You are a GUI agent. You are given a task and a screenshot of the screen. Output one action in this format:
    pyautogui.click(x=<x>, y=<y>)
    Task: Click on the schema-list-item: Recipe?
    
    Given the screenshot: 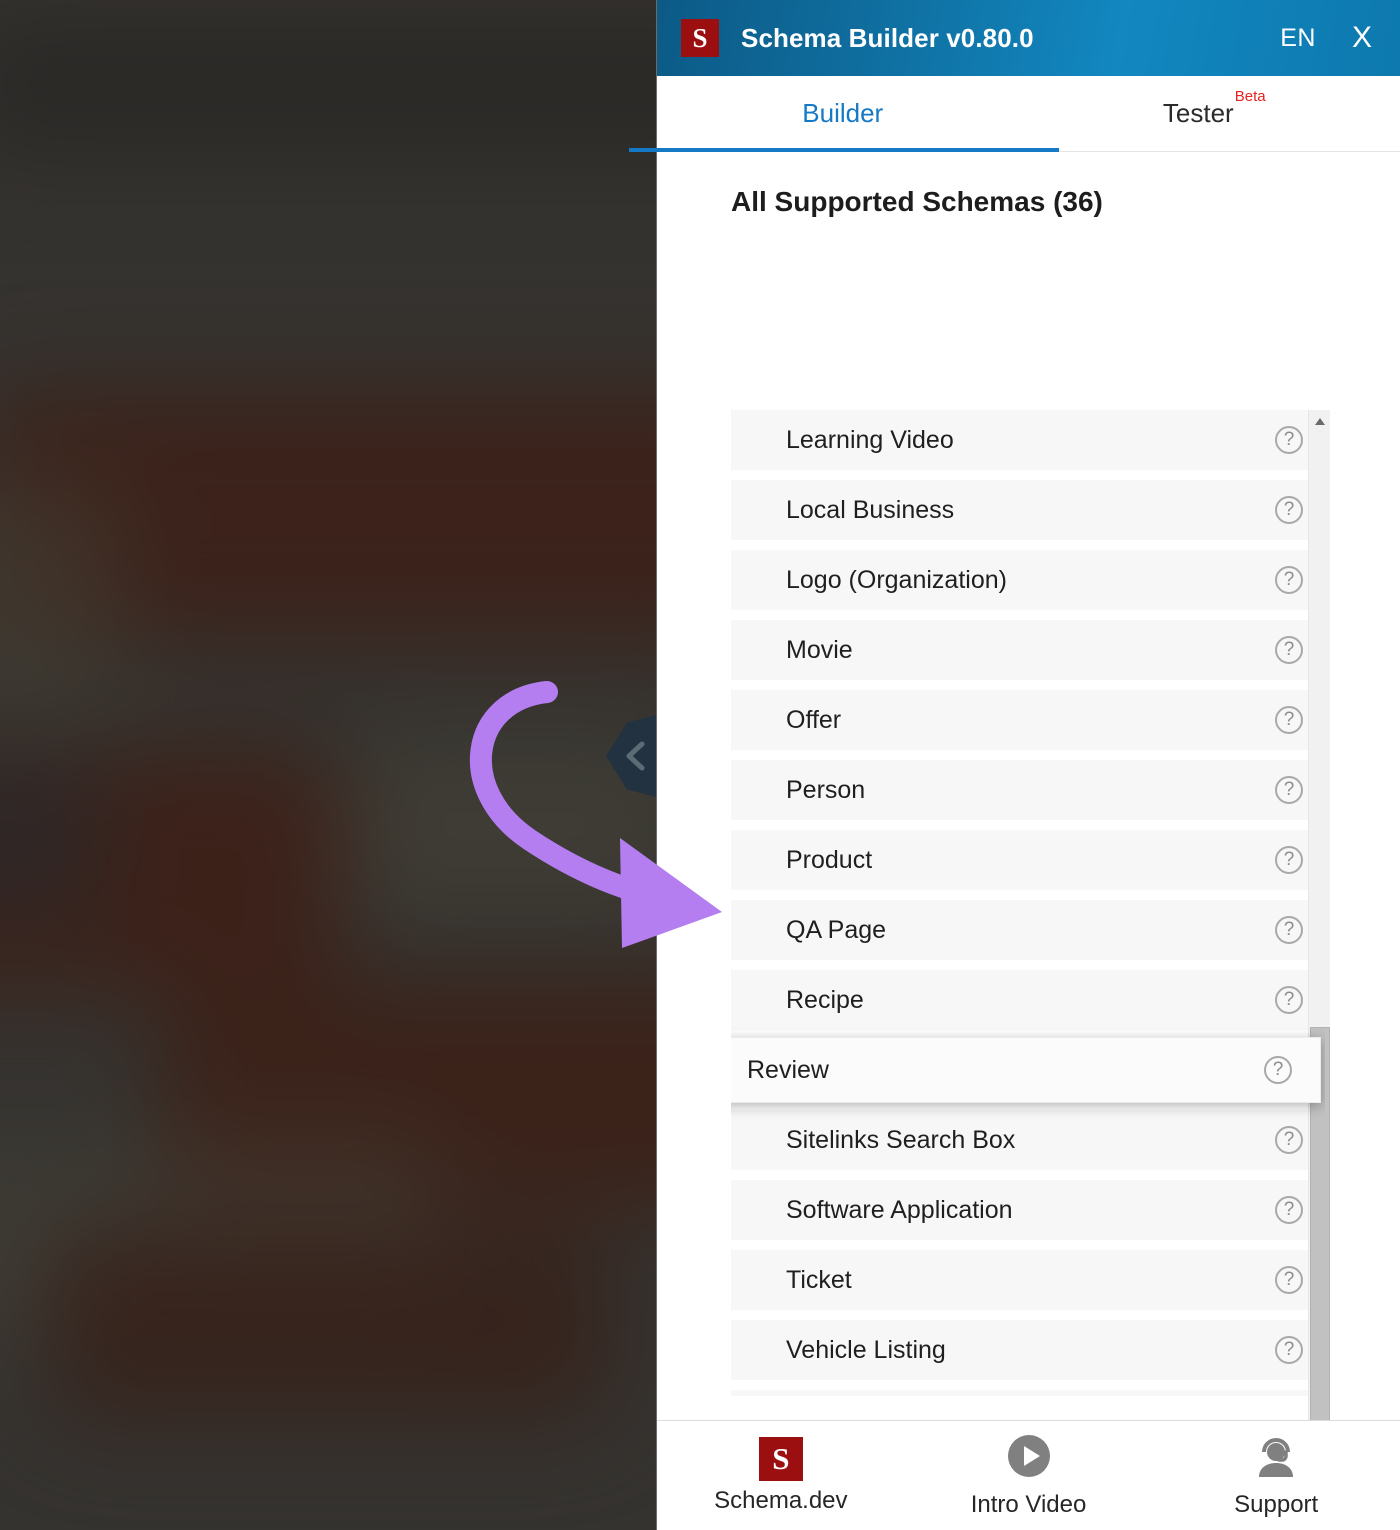 What is the action you would take?
    pyautogui.click(x=1028, y=1000)
    